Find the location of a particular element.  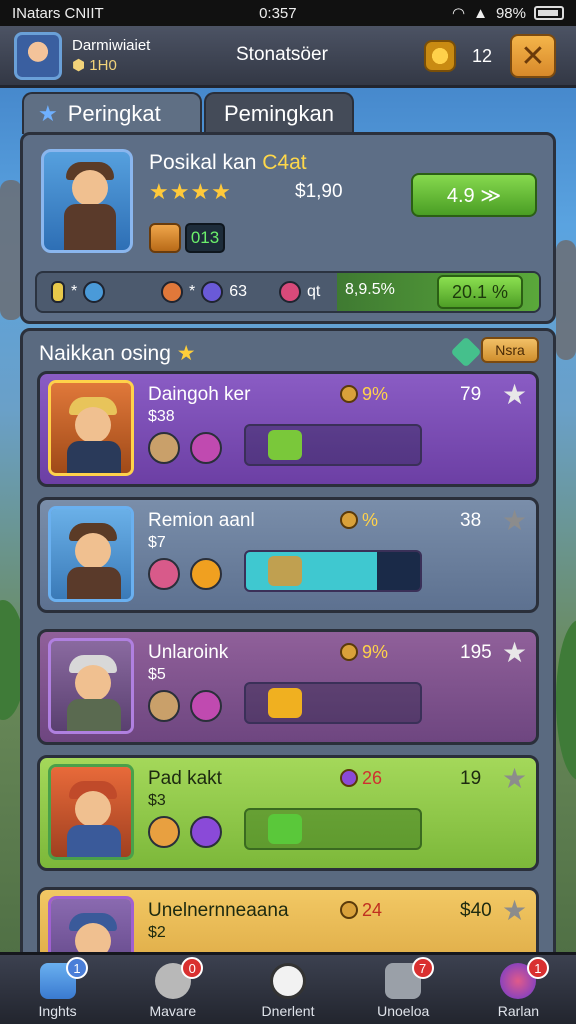

tab-ranking-alt: Pemingkan is located at coordinates (279, 113).